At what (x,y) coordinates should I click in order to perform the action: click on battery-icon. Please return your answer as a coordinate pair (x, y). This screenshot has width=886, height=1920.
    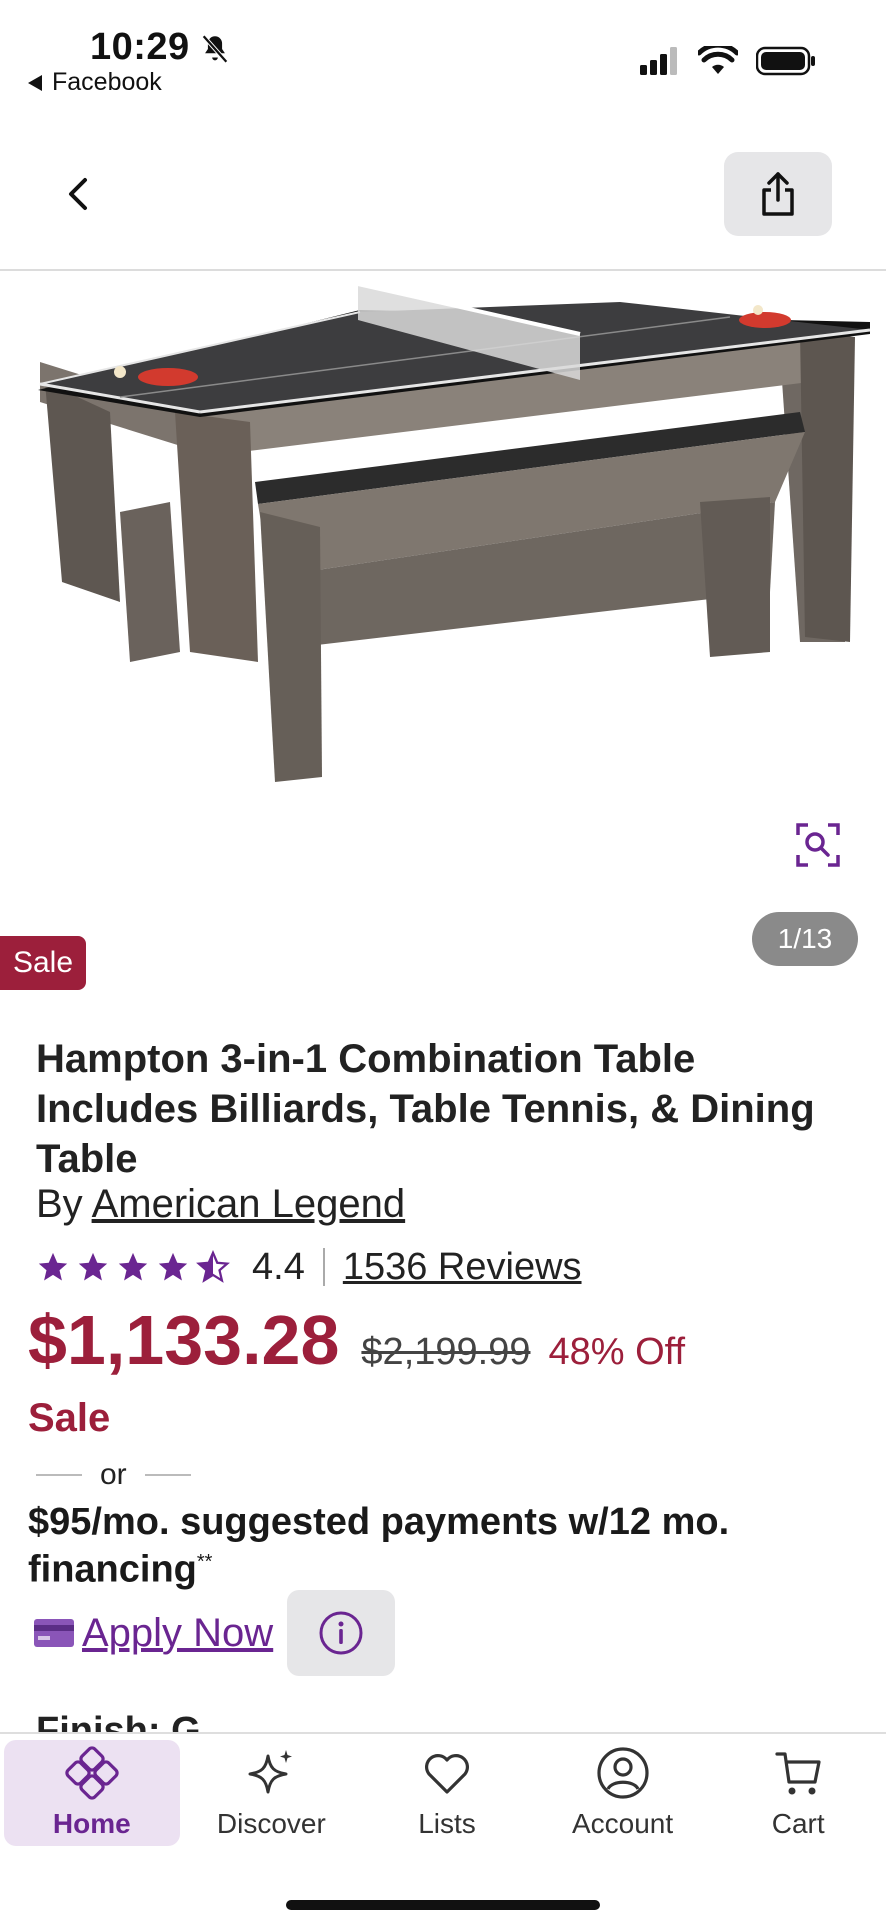
    Looking at the image, I should click on (785, 61).